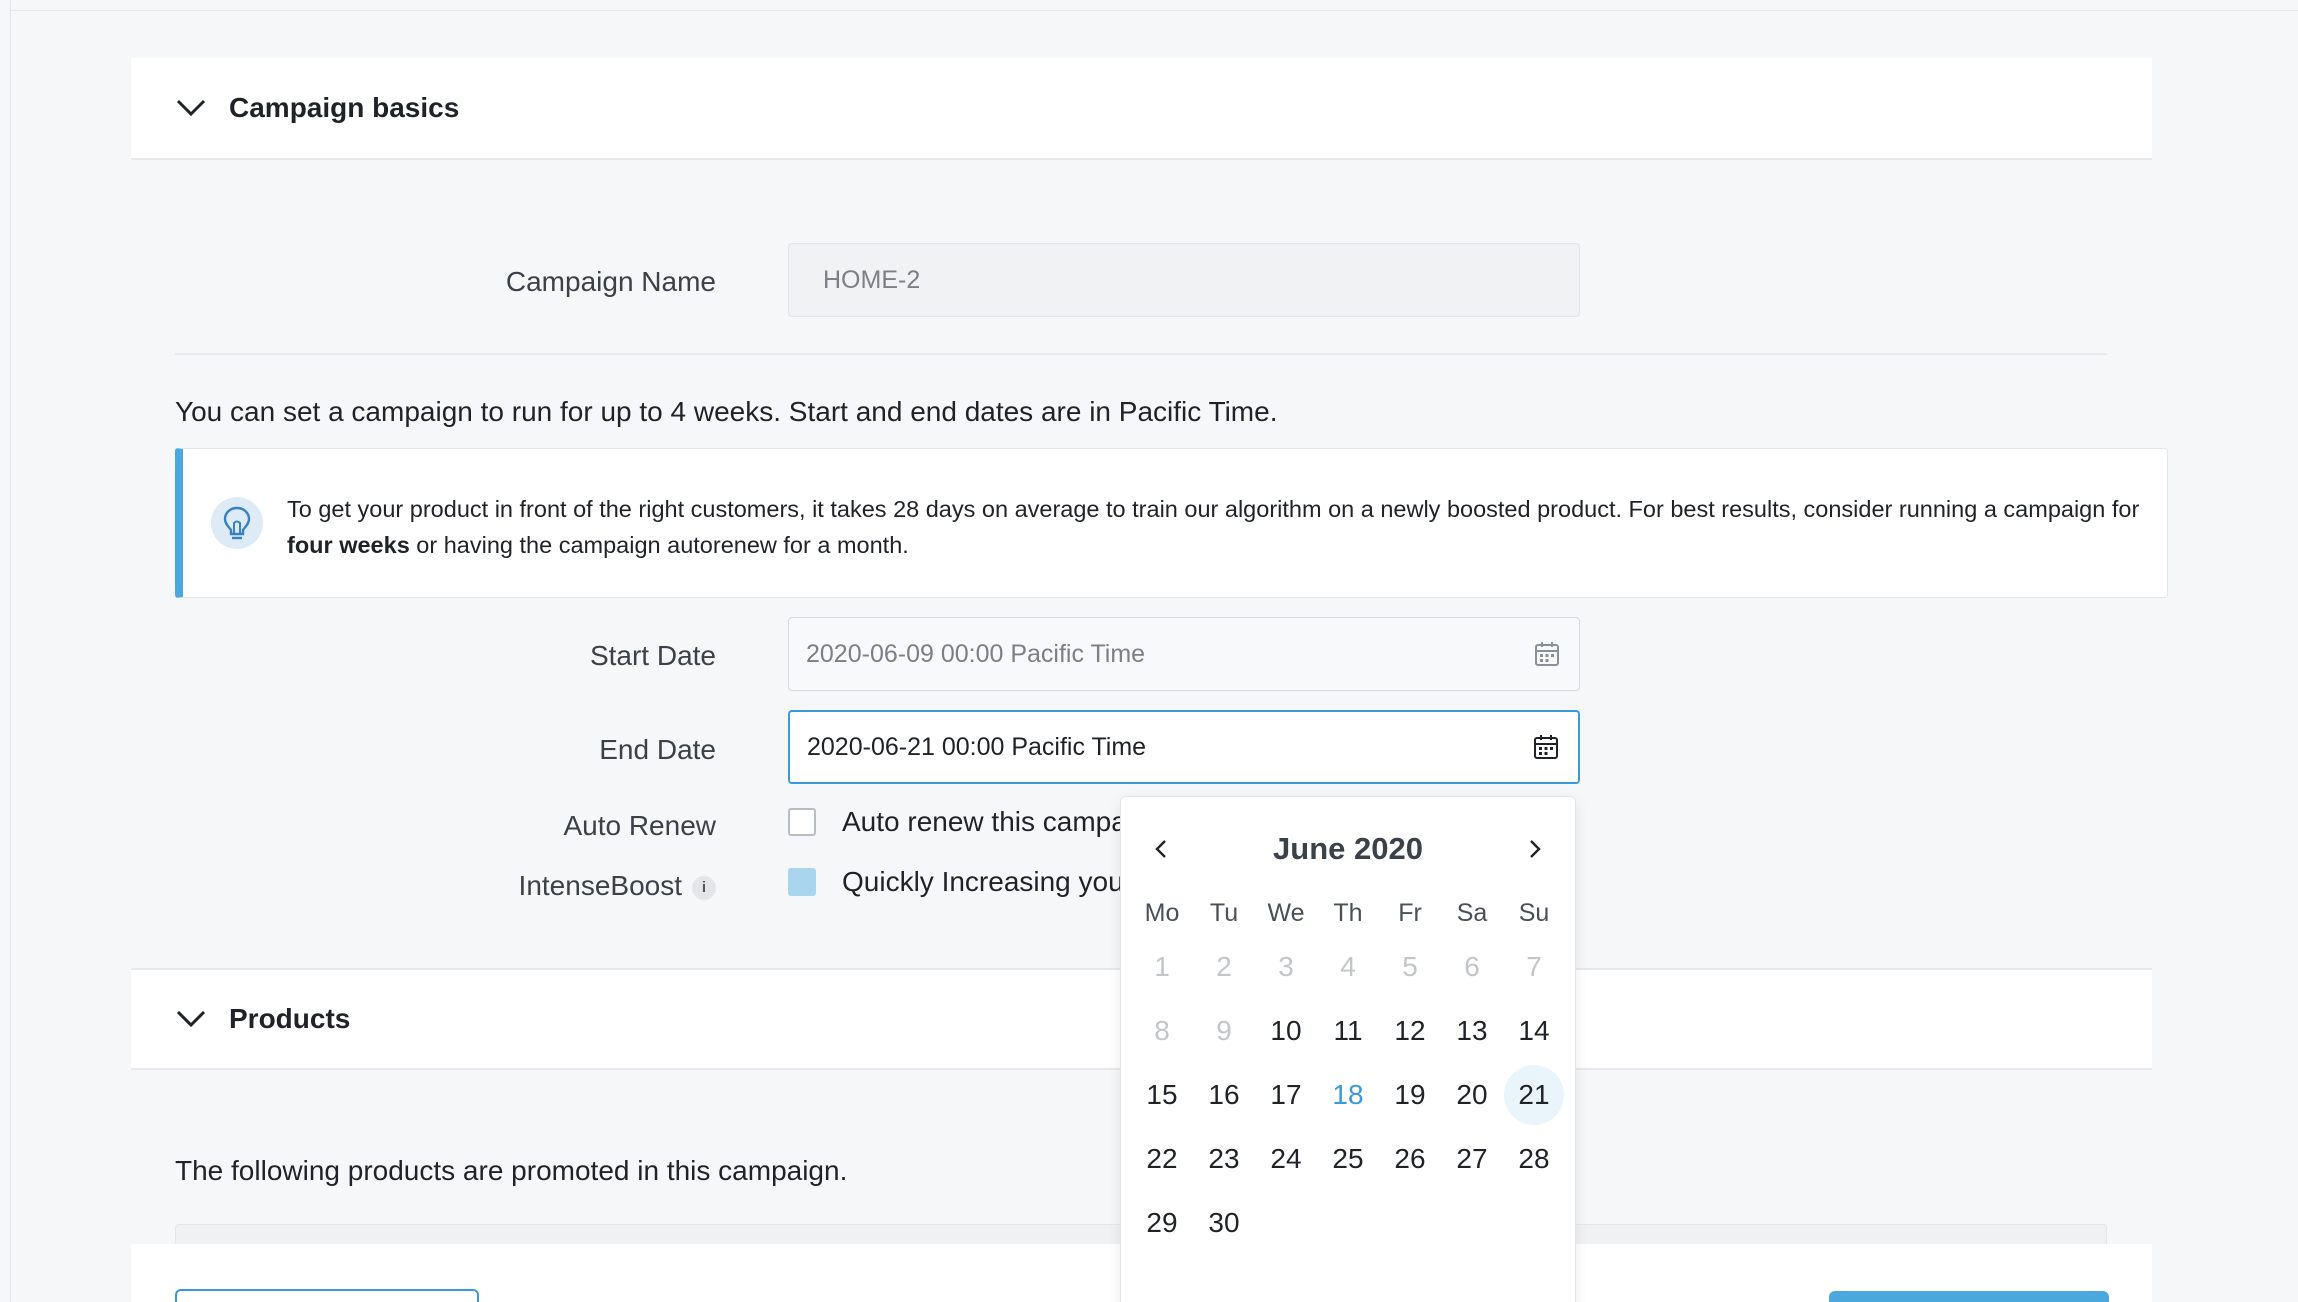  What do you see at coordinates (1969, 1296) in the screenshot?
I see `primary-button` at bounding box center [1969, 1296].